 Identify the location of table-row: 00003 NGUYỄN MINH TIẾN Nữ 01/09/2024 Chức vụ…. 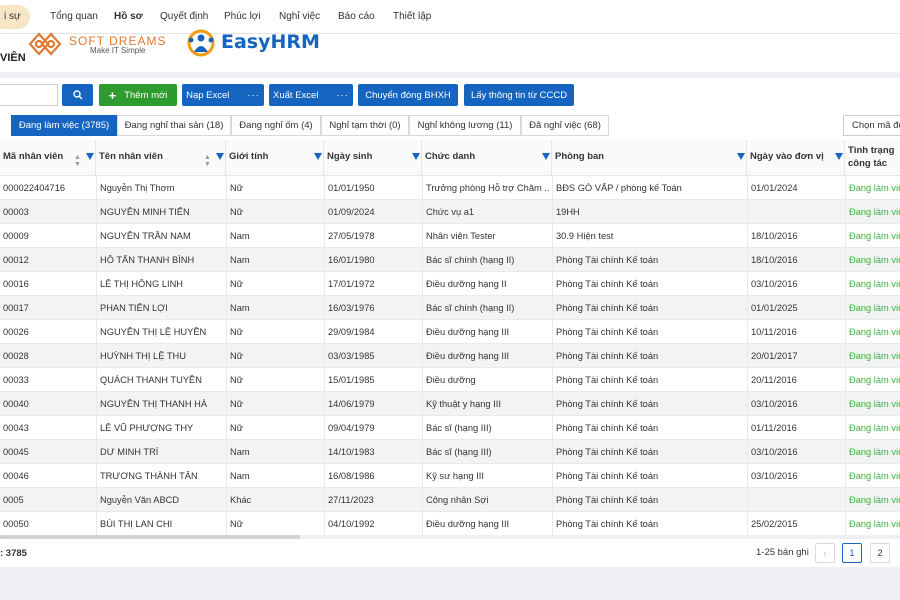
(450, 212).